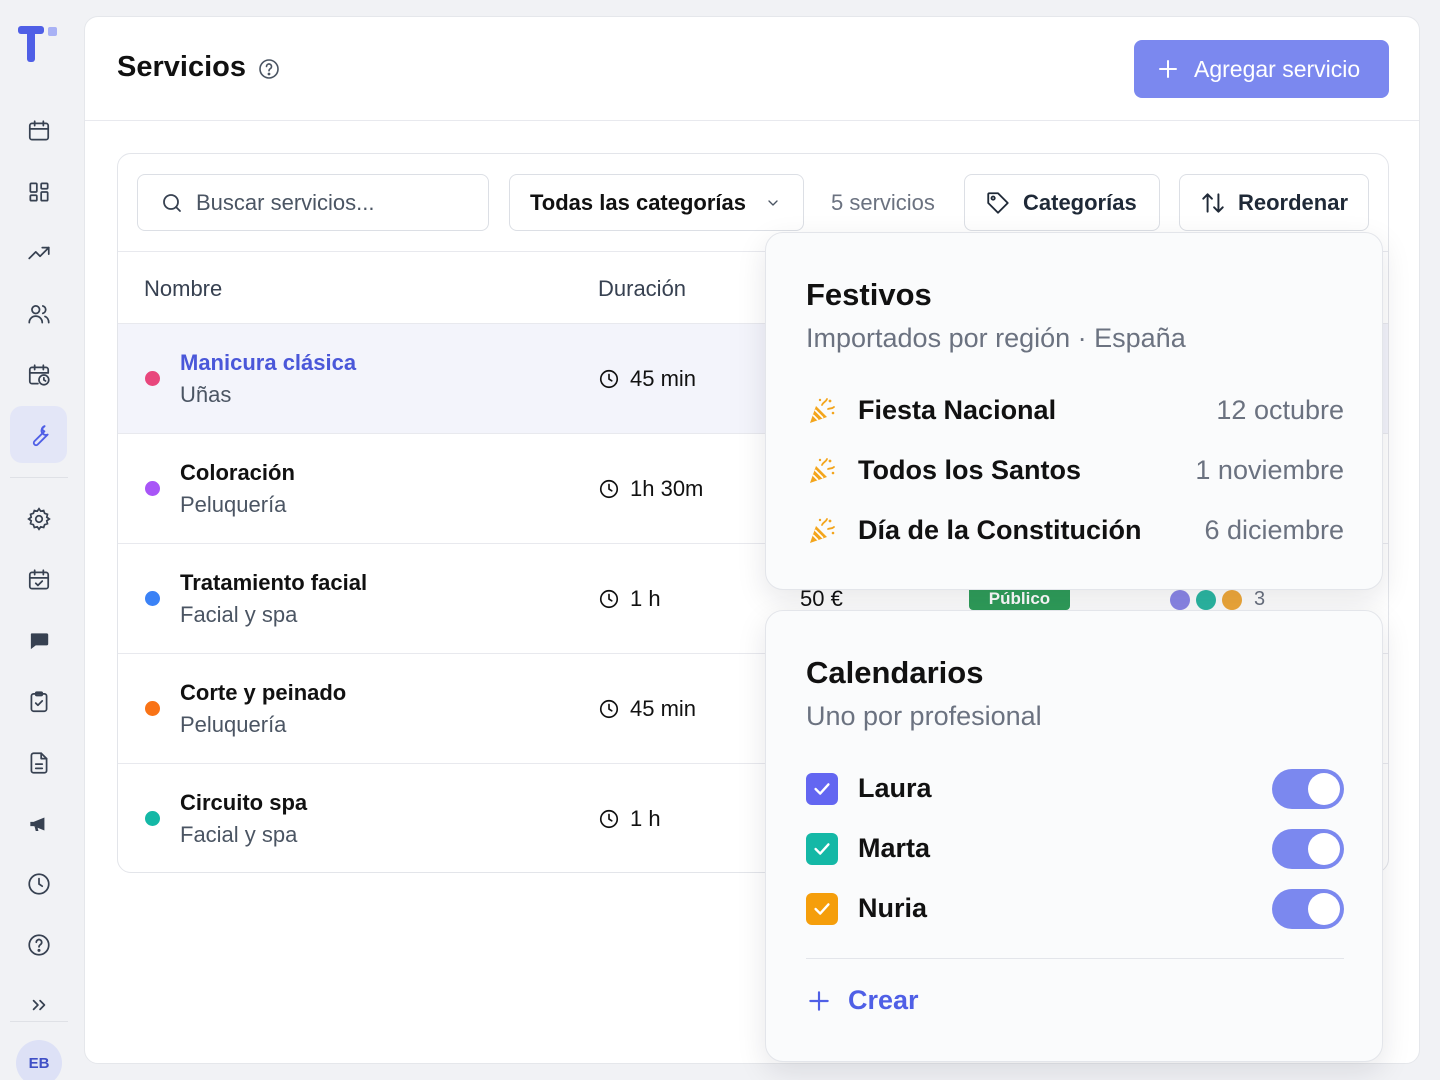 The image size is (1440, 1080). Describe the element at coordinates (1075, 958) in the screenshot. I see `calendars-divider` at that location.